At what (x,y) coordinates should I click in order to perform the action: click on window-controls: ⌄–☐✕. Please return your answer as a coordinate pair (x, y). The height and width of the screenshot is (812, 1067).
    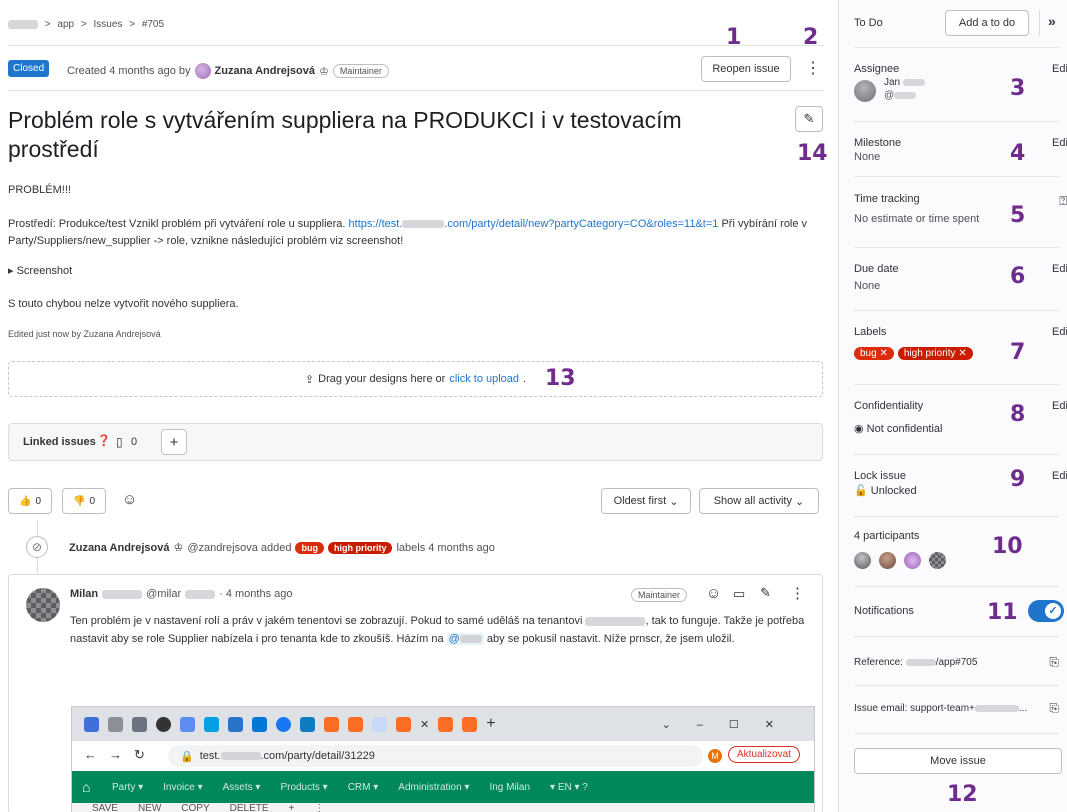
    Looking at the image, I should click on (730, 724).